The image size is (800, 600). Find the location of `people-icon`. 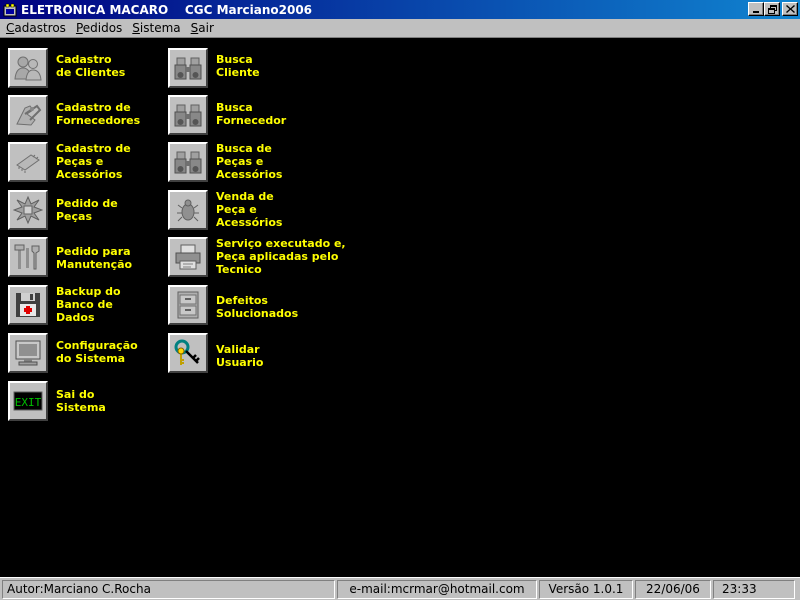

people-icon is located at coordinates (28, 68).